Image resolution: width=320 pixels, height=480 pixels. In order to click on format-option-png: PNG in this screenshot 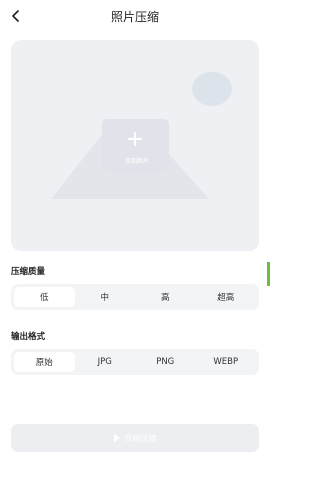, I will do `click(165, 362)`.